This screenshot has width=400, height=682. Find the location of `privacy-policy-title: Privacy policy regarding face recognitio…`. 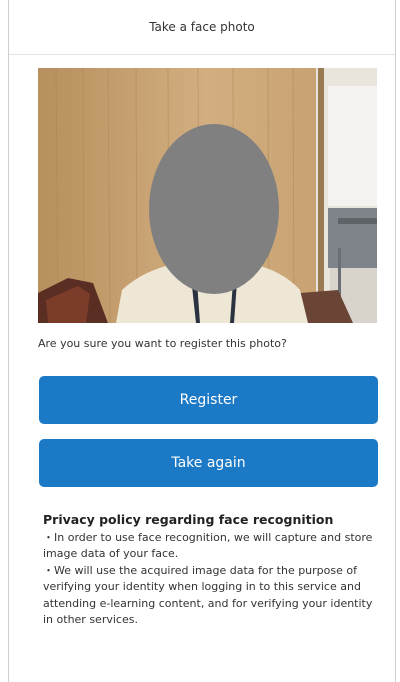

privacy-policy-title: Privacy policy regarding face recognitio… is located at coordinates (188, 519).